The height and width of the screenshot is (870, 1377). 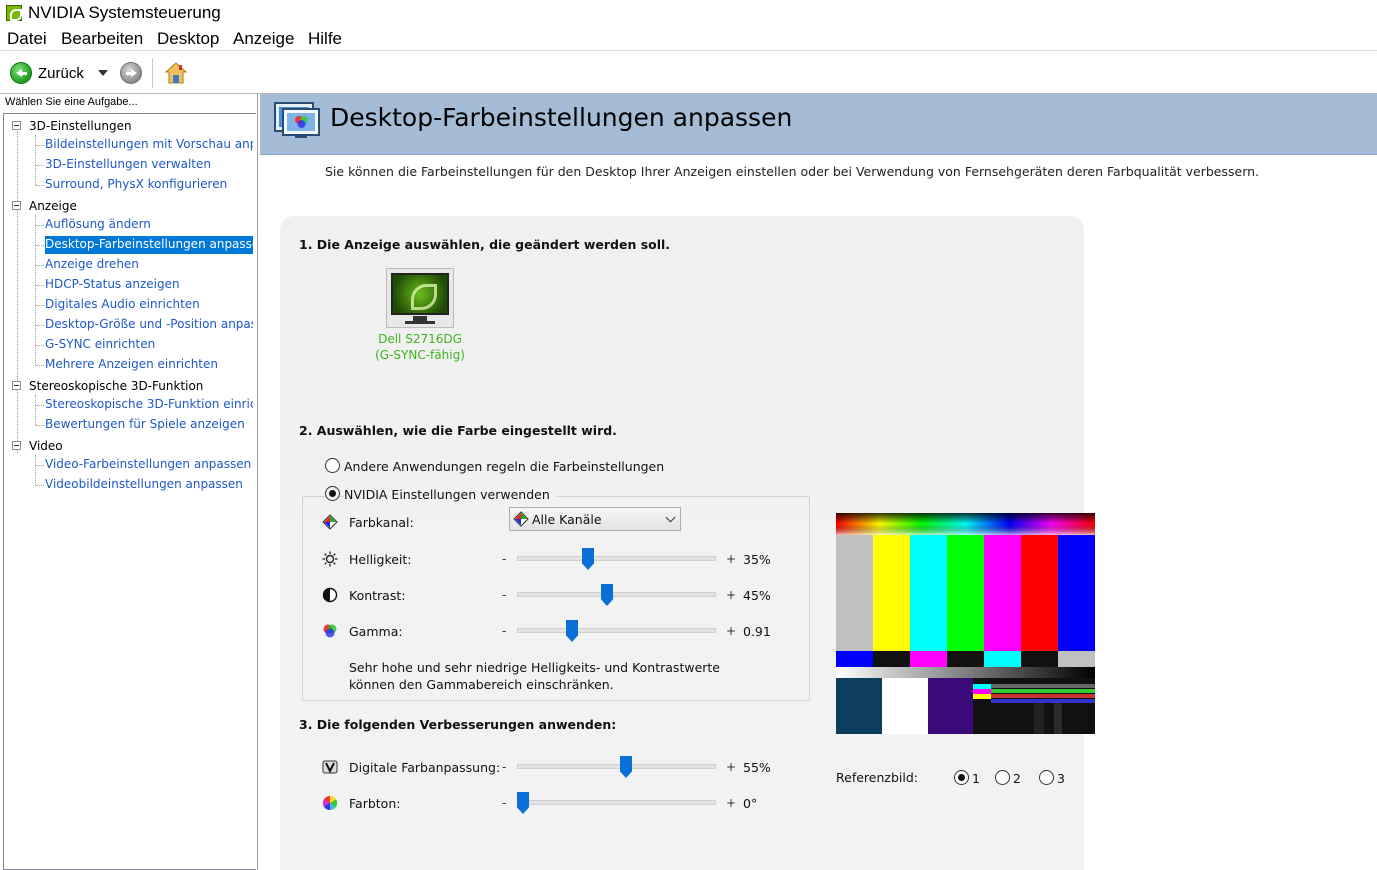 I want to click on radio-nvidia-settings-label: NVIDIA Einstellungen verwenden, so click(x=450, y=494).